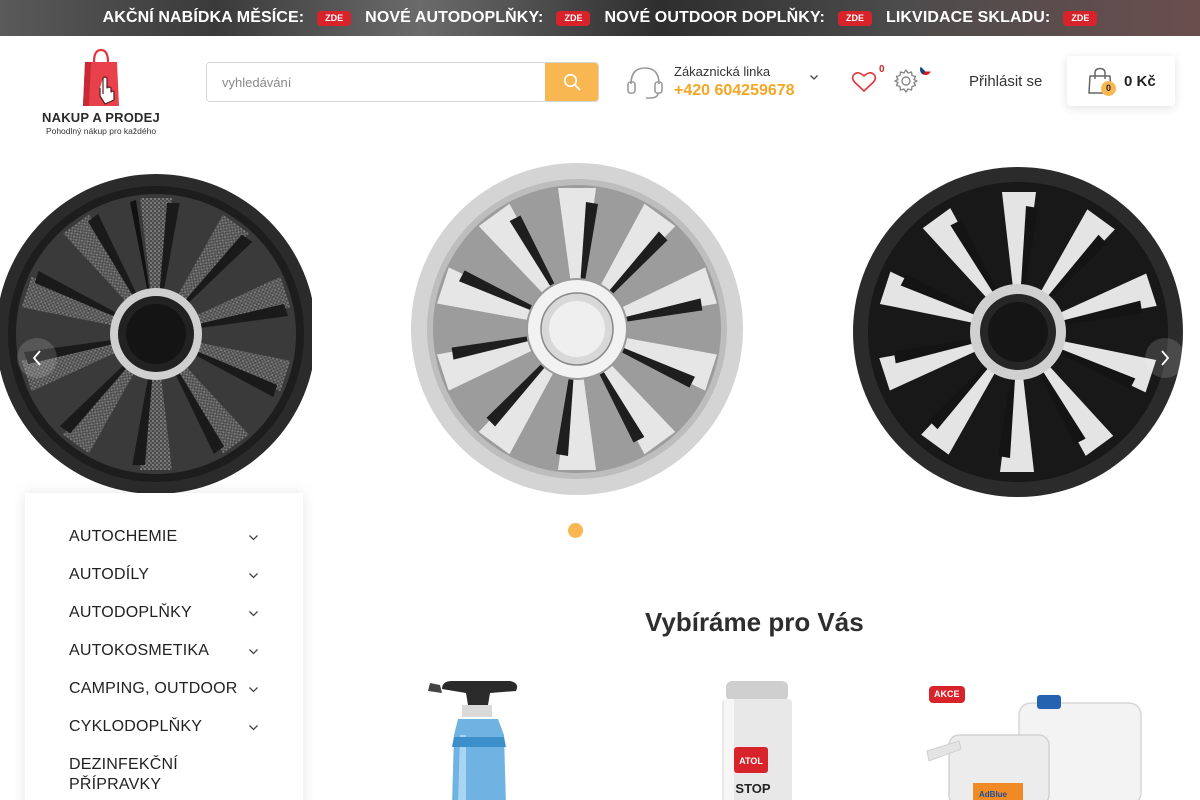 The image size is (1200, 800). I want to click on wishlist-button: 0, so click(868, 80).